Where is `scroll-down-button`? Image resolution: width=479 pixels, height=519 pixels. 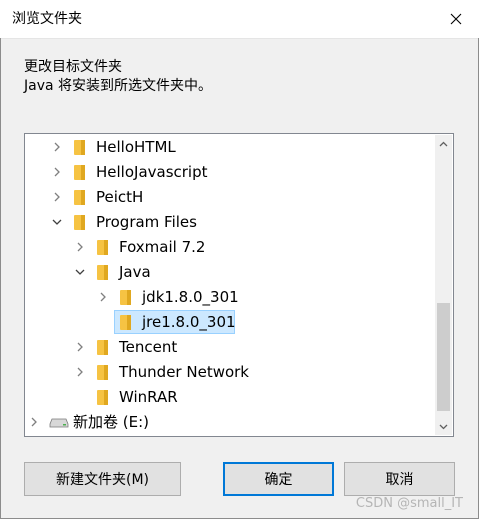 scroll-down-button is located at coordinates (443, 426).